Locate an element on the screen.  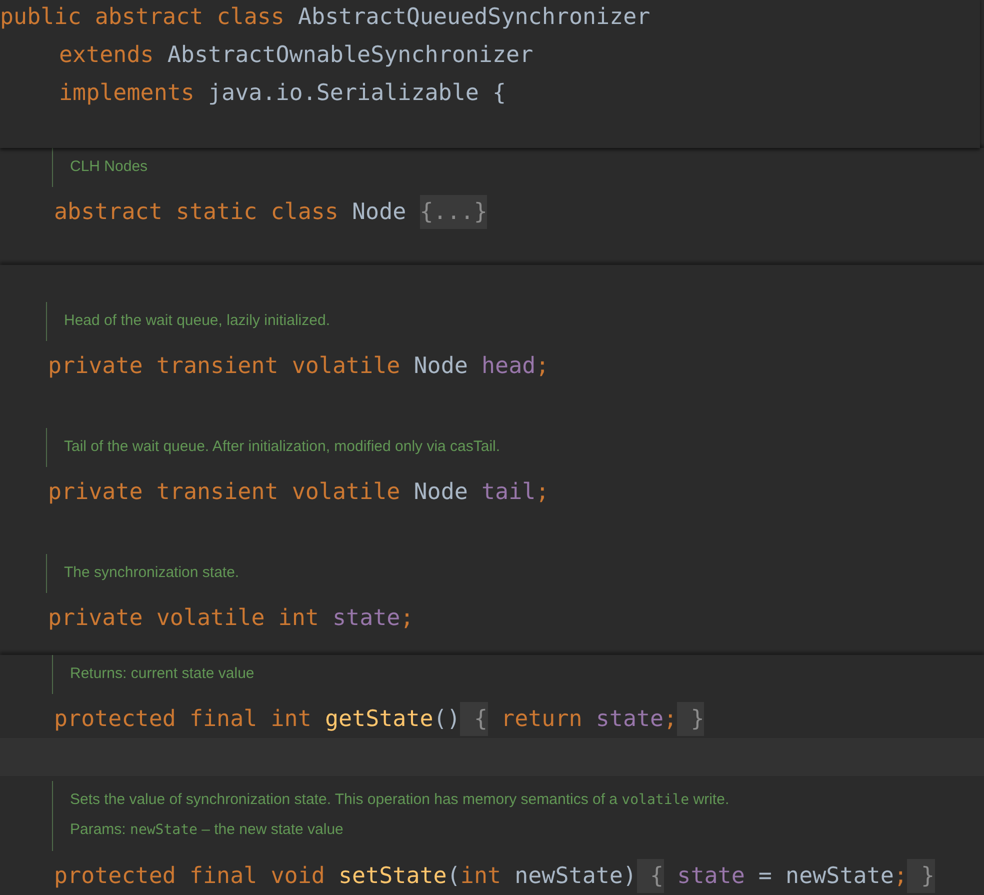
doc-comment: Sets the value of synchronization state. This operation has memory semantics of a volatile write. is located at coordinates (400, 799).